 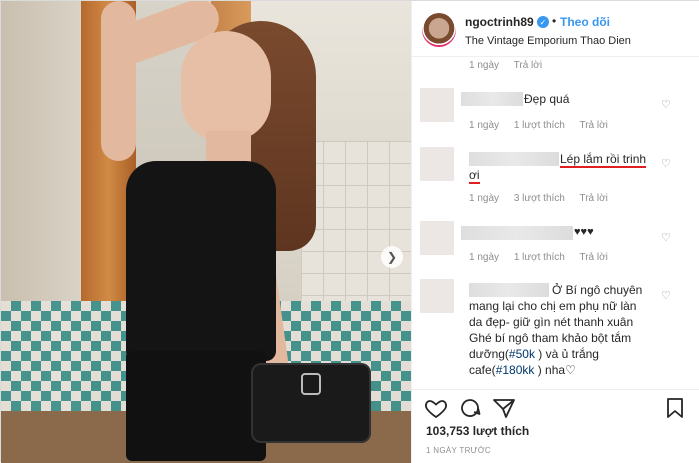 I want to click on comment-text-highlight: Lép lắm rồi trinh, so click(x=603, y=160).